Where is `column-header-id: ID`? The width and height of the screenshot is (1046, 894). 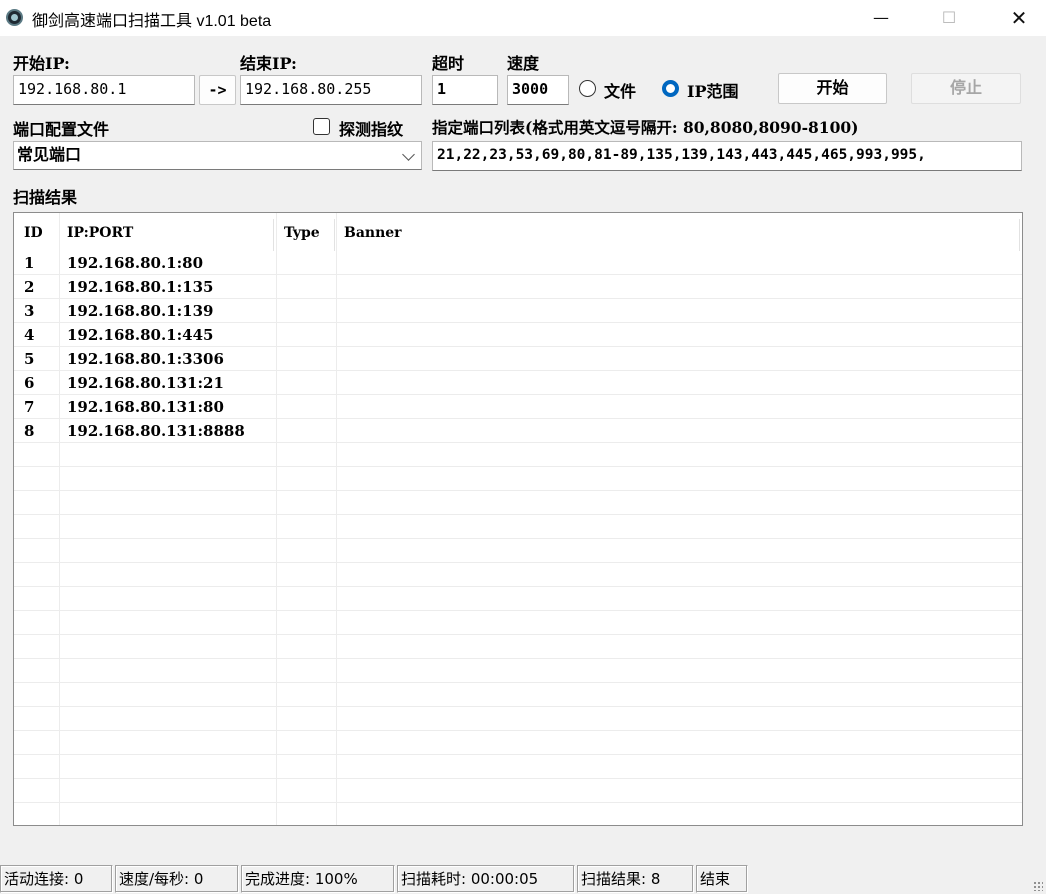
column-header-id: ID is located at coordinates (33, 233).